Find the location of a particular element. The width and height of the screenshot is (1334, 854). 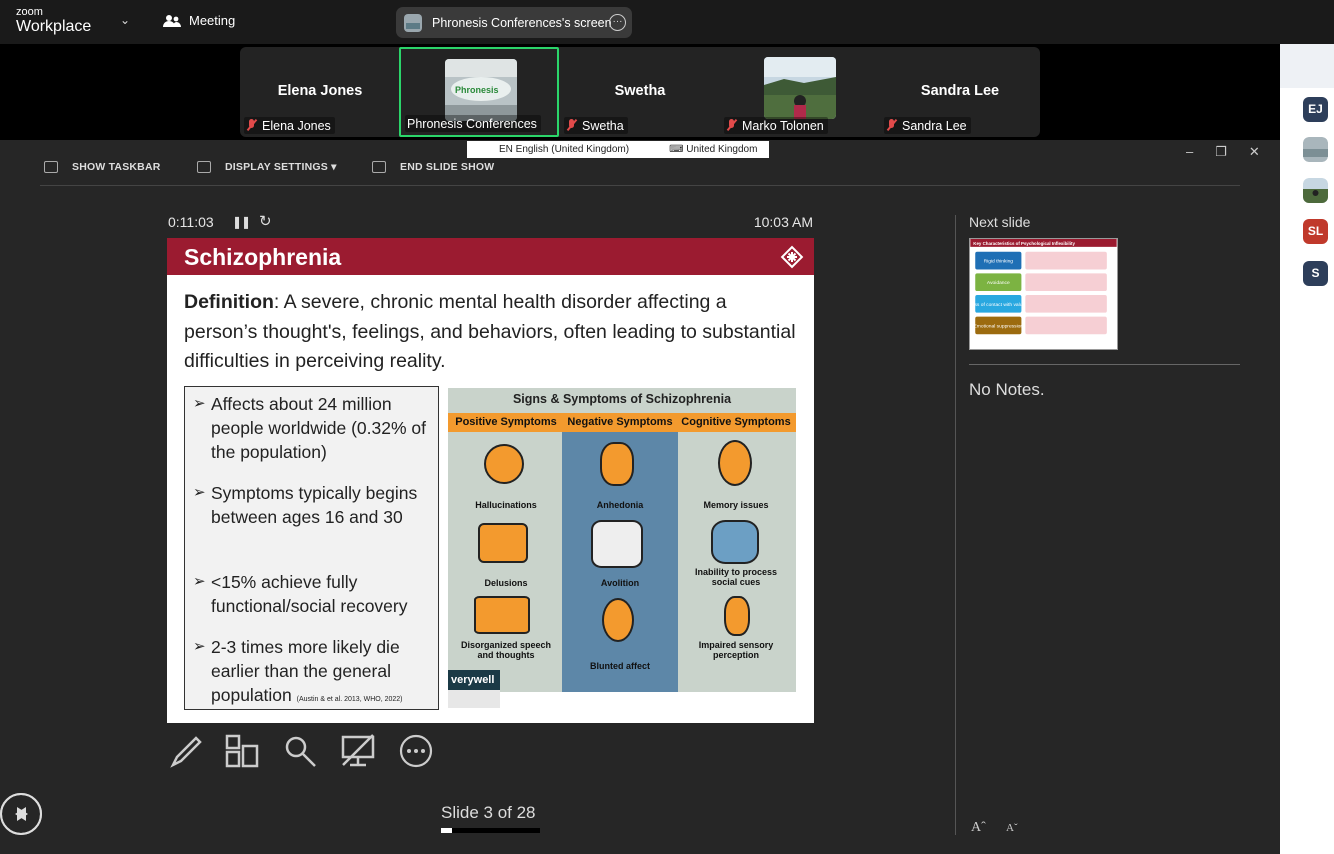

next-slide-row-label: Rigid thinking is located at coordinates (999, 262).